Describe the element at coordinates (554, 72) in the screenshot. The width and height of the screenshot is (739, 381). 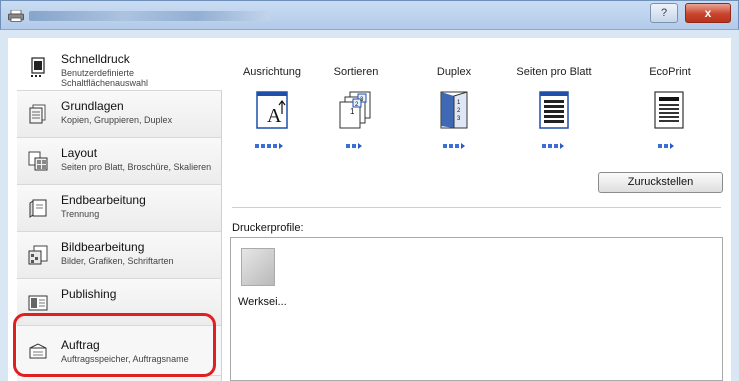
I see `pages-per-sheet-label: Seiten pro Blatt` at that location.